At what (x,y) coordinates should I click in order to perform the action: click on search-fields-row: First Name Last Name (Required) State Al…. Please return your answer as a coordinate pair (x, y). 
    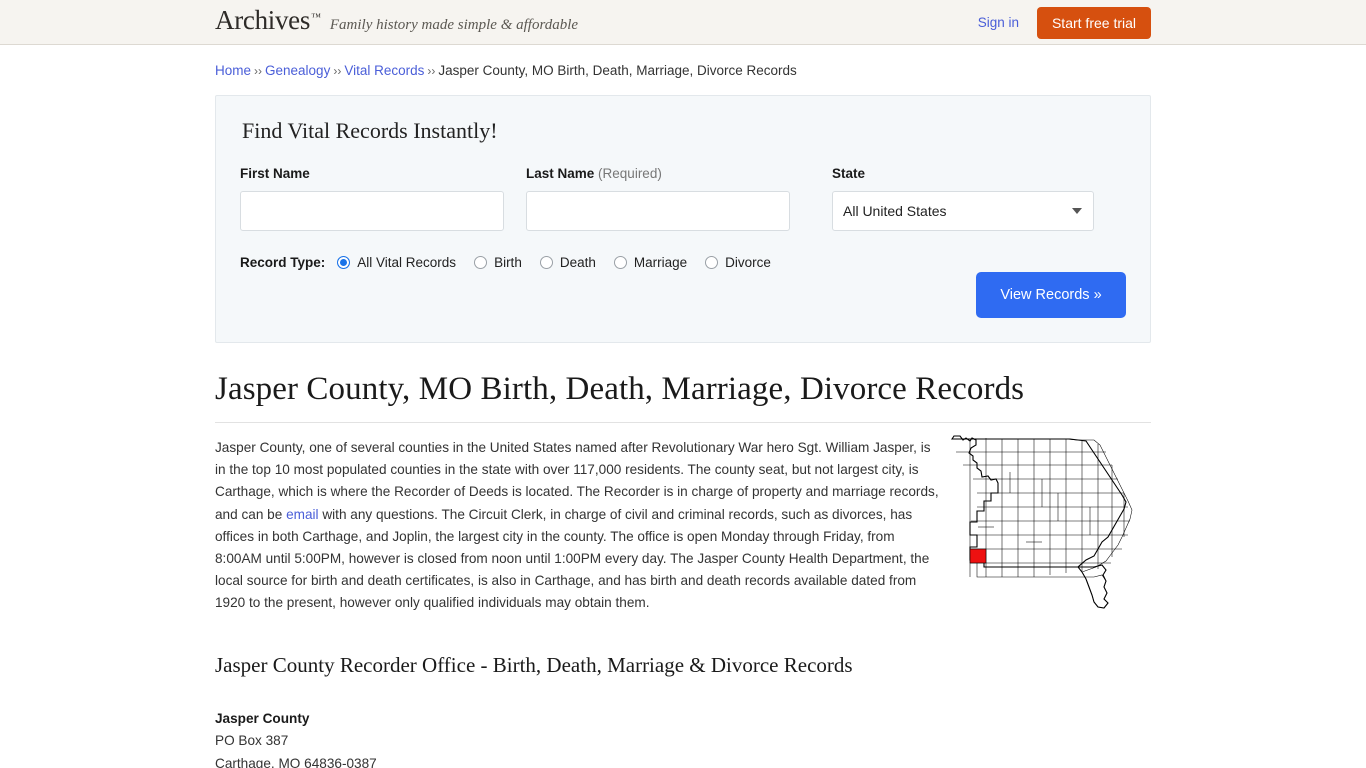
    Looking at the image, I should click on (683, 198).